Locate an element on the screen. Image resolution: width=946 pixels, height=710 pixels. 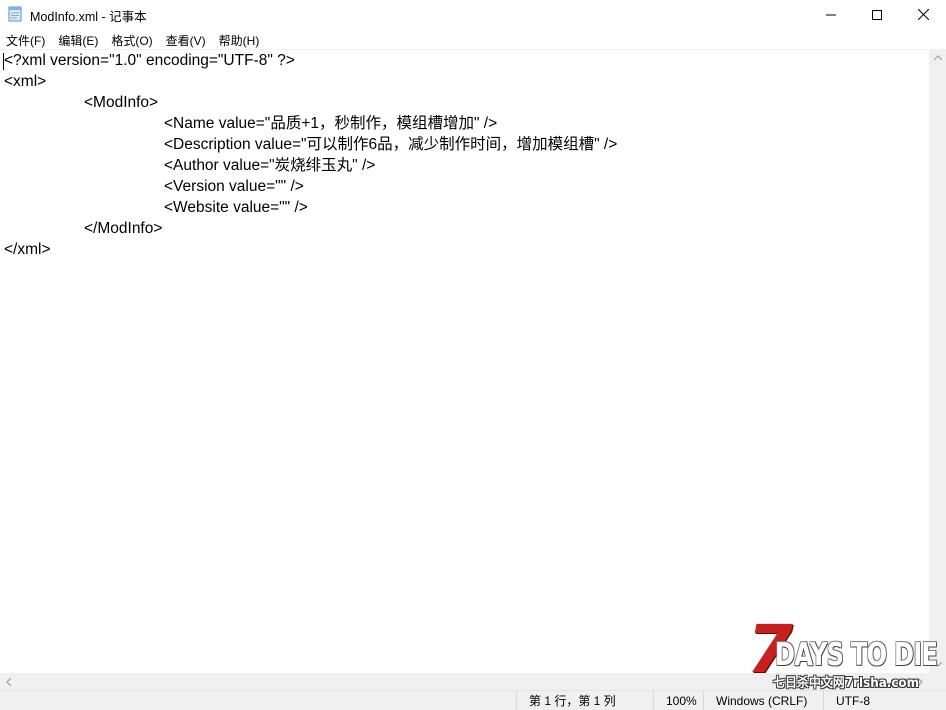
maximize-icon is located at coordinates (877, 14).